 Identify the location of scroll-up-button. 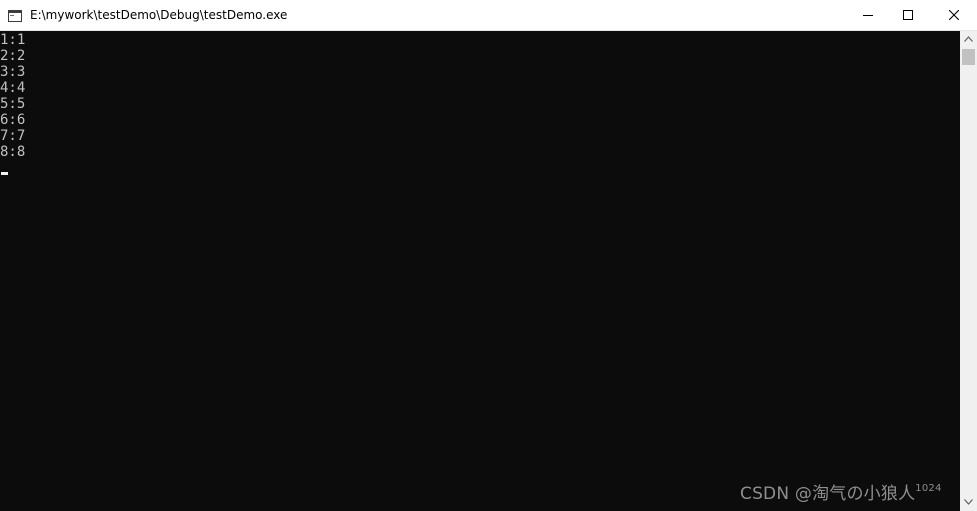
(968, 39).